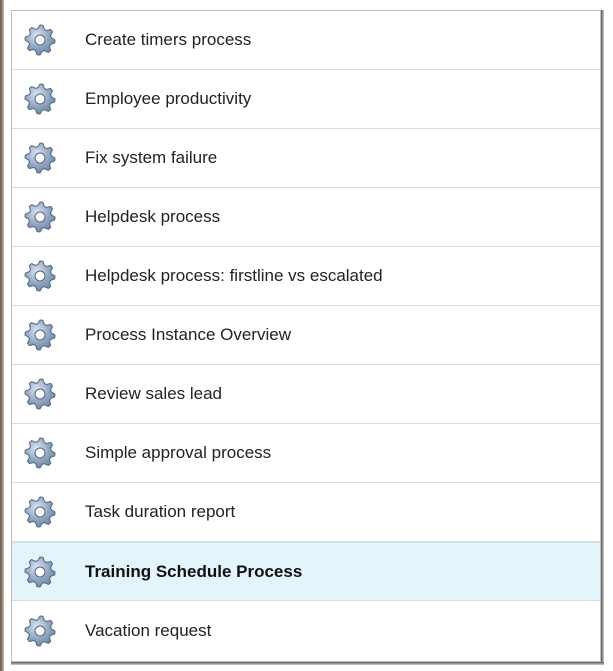  Describe the element at coordinates (151, 157) in the screenshot. I see `process-list-item-label: Fix system failure` at that location.